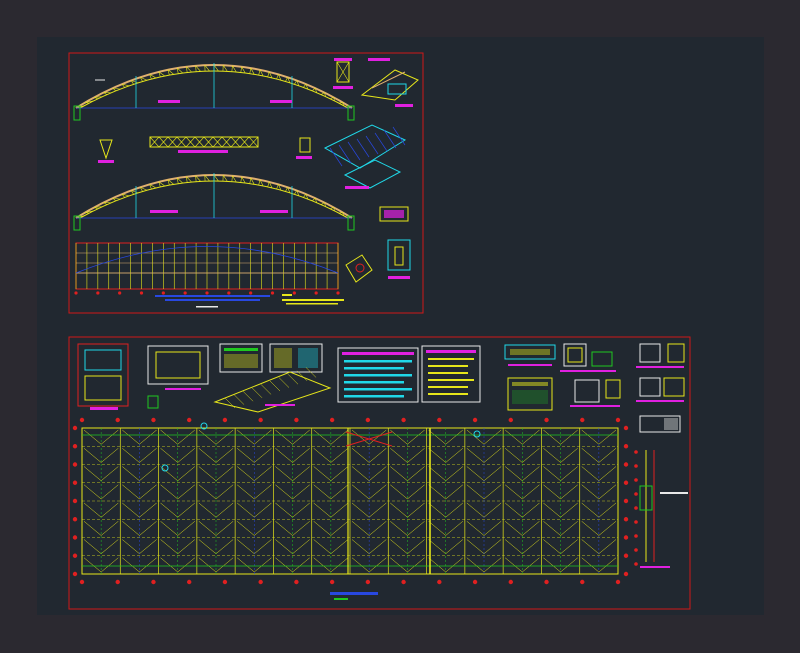 This screenshot has width=800, height=653. Describe the element at coordinates (378, 261) in the screenshot. I see `section-details` at that location.